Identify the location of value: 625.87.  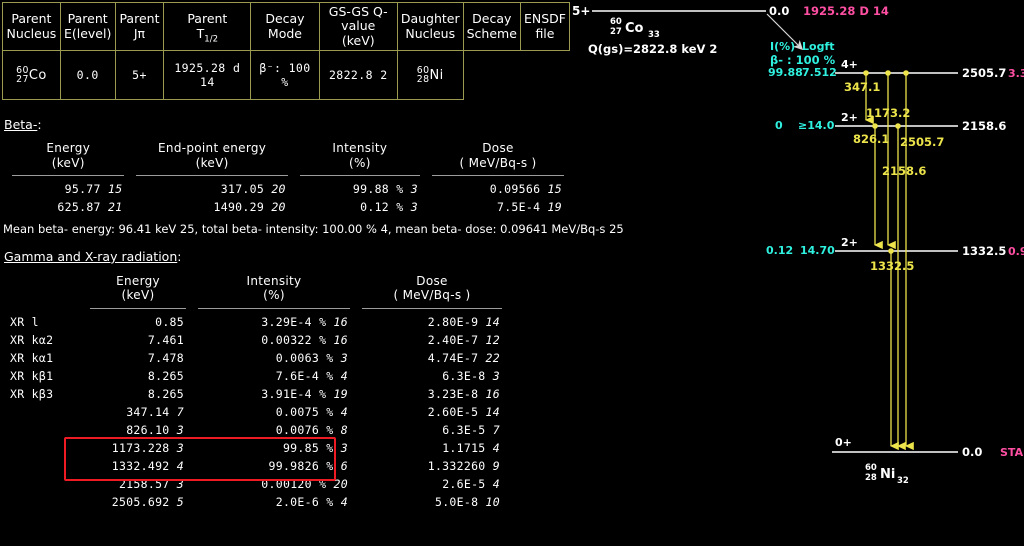
(79, 206).